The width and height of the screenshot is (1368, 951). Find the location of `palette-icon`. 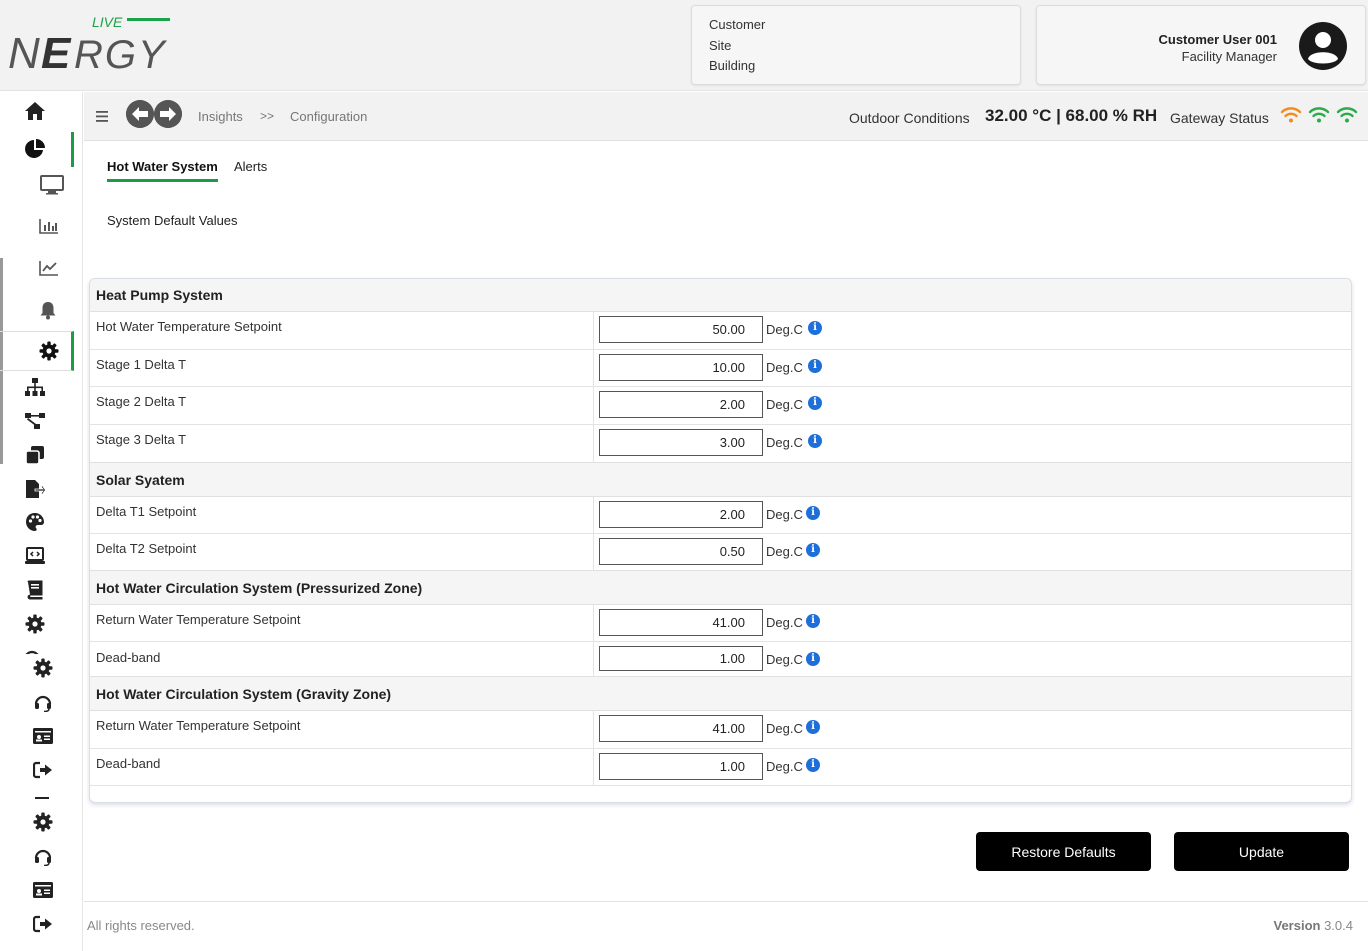

palette-icon is located at coordinates (35, 522).